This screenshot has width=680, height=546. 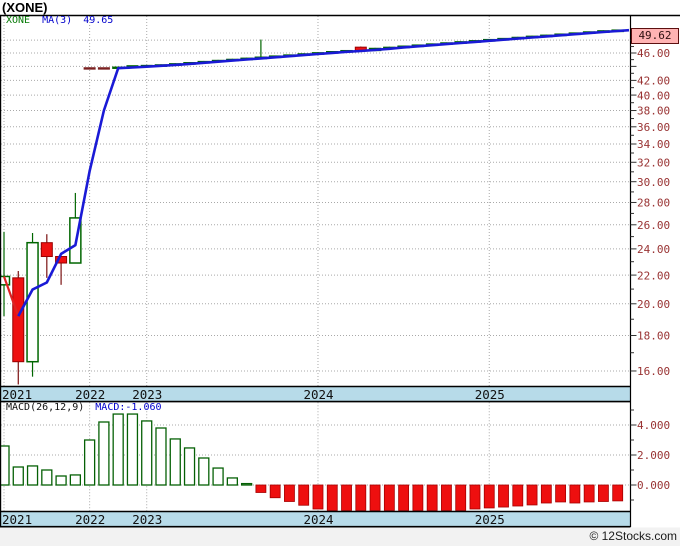 What do you see at coordinates (147, 519) in the screenshot?
I see `year-label-bottom: 2023` at bounding box center [147, 519].